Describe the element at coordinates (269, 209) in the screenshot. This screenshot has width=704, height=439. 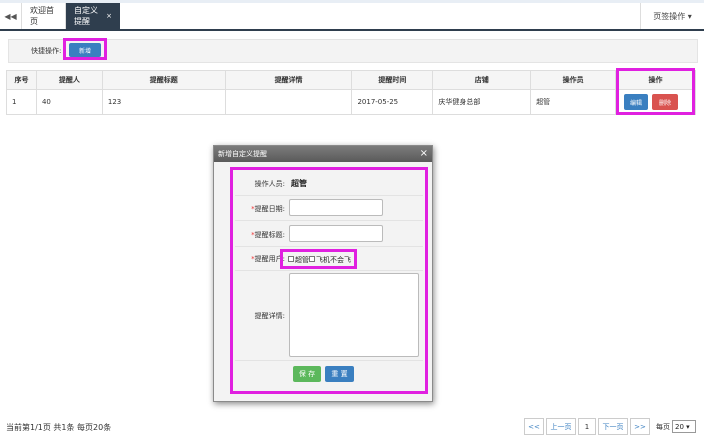
I see `date-label-text: 提醒日期:` at that location.